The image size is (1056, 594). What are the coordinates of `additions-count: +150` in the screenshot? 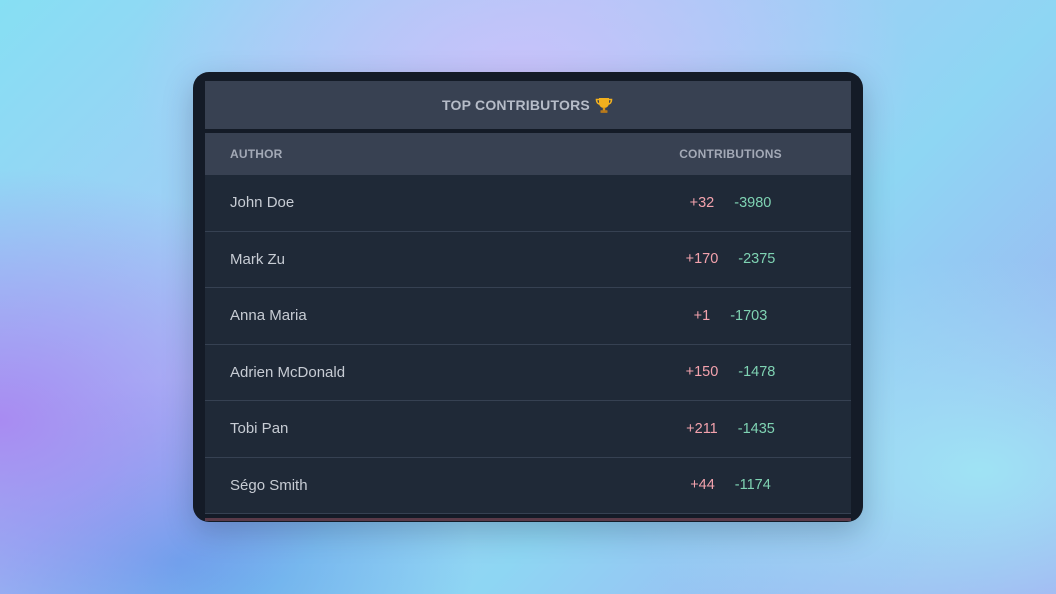 It's located at (702, 372).